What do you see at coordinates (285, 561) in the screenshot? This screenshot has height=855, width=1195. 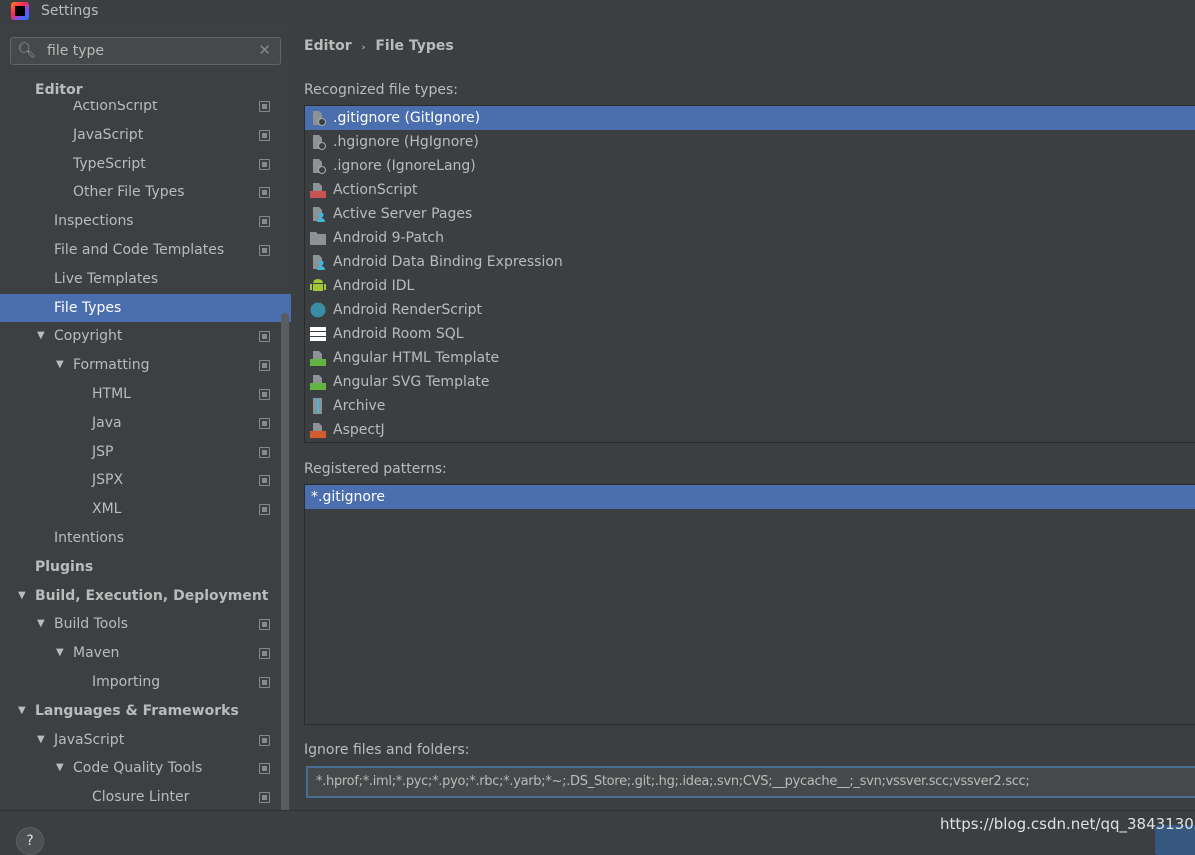 I see `sidebar-scrollbar` at bounding box center [285, 561].